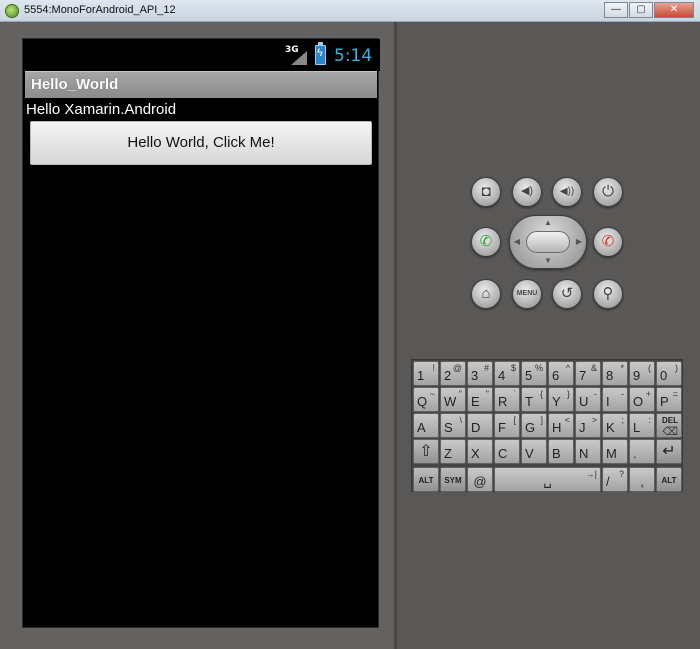 This screenshot has width=700, height=649. Describe the element at coordinates (453, 399) in the screenshot. I see `key-row2-1: " W` at that location.